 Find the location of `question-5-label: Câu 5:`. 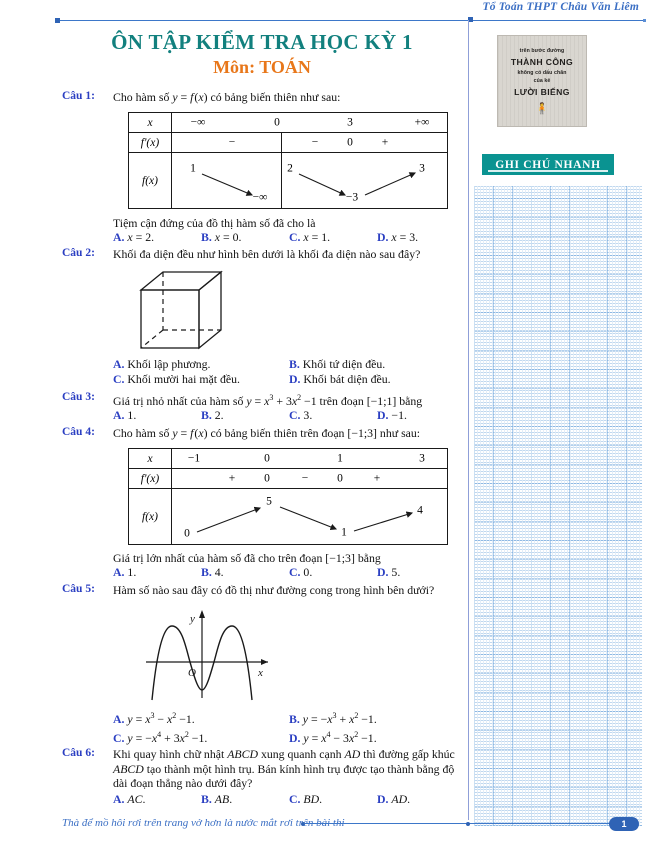

question-5-label: Câu 5: is located at coordinates (78, 589).